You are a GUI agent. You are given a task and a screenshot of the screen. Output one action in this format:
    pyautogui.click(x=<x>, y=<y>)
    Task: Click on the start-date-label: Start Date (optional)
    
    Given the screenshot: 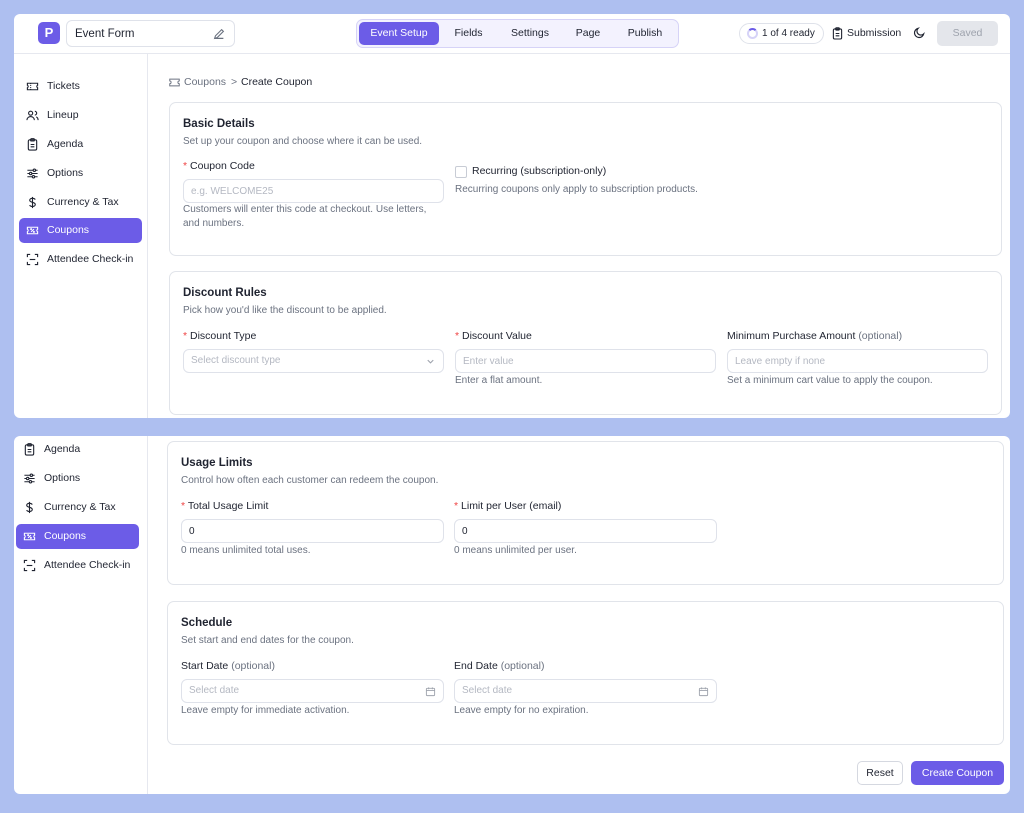 What is the action you would take?
    pyautogui.click(x=228, y=666)
    